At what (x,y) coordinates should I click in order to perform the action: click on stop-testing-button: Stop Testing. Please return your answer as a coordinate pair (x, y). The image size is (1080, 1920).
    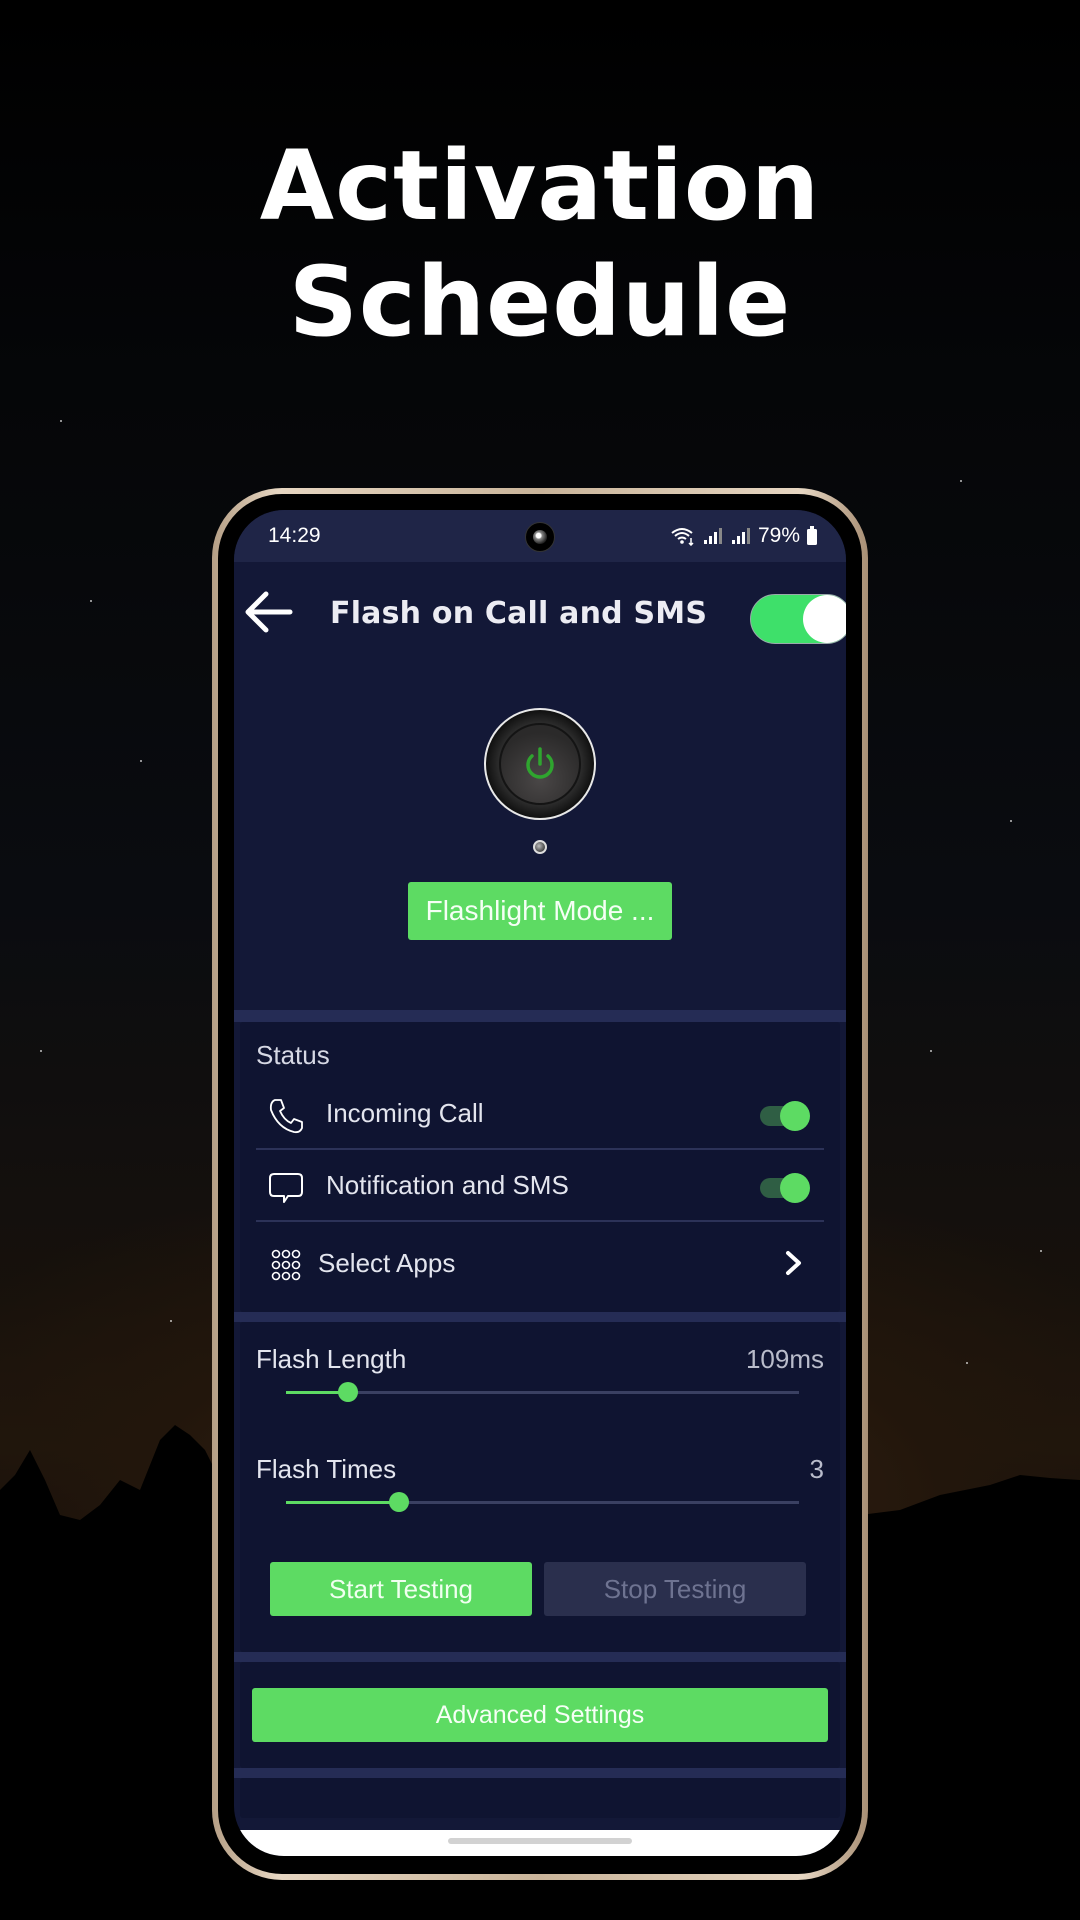
    Looking at the image, I should click on (675, 1589).